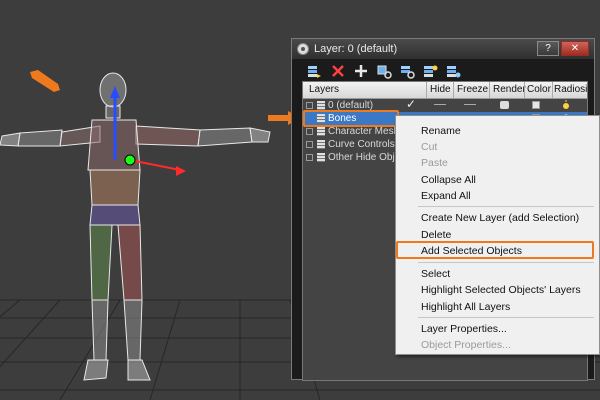 This screenshot has width=600, height=400. What do you see at coordinates (361, 71) in the screenshot?
I see `add-icon` at bounding box center [361, 71].